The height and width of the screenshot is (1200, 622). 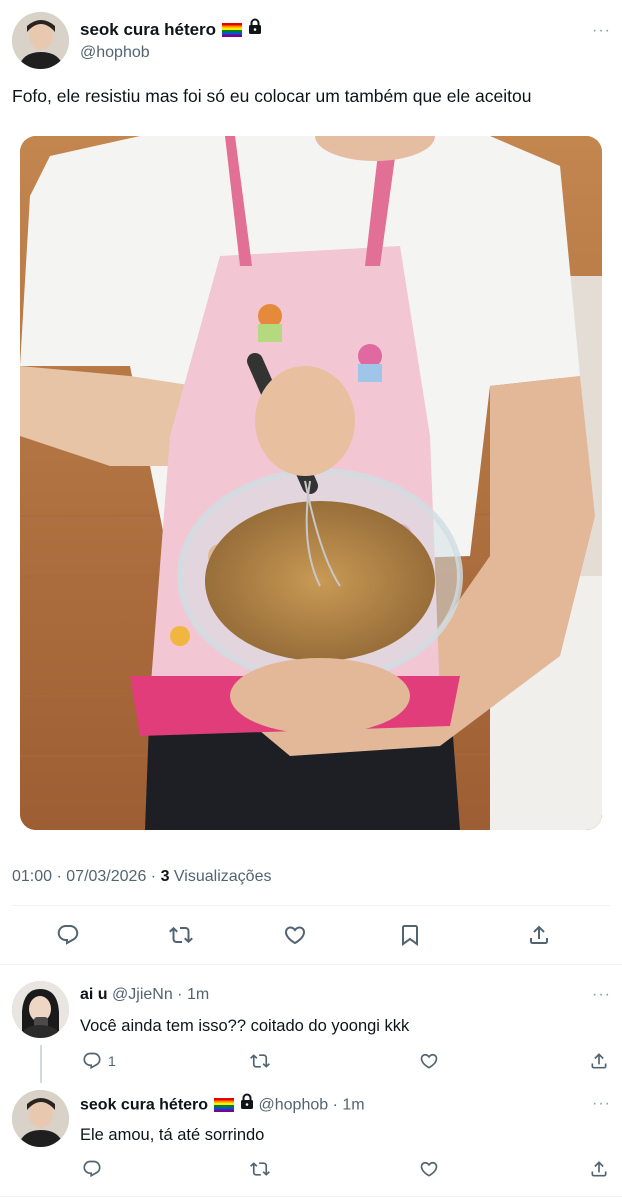 I want to click on reply-handle: @JjieNn, so click(x=142, y=994).